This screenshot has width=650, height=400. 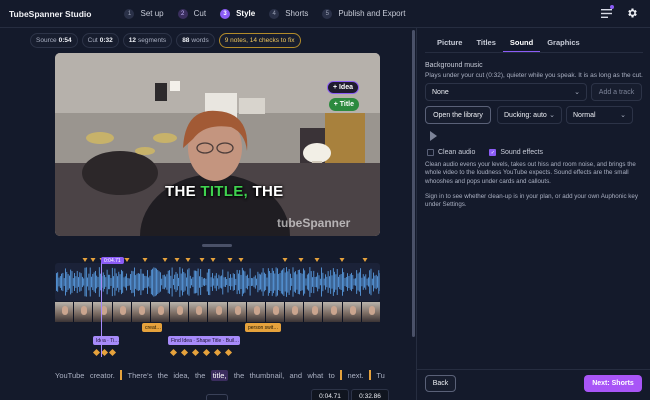 I want to click on transcript-current-word: title,, so click(x=219, y=375).